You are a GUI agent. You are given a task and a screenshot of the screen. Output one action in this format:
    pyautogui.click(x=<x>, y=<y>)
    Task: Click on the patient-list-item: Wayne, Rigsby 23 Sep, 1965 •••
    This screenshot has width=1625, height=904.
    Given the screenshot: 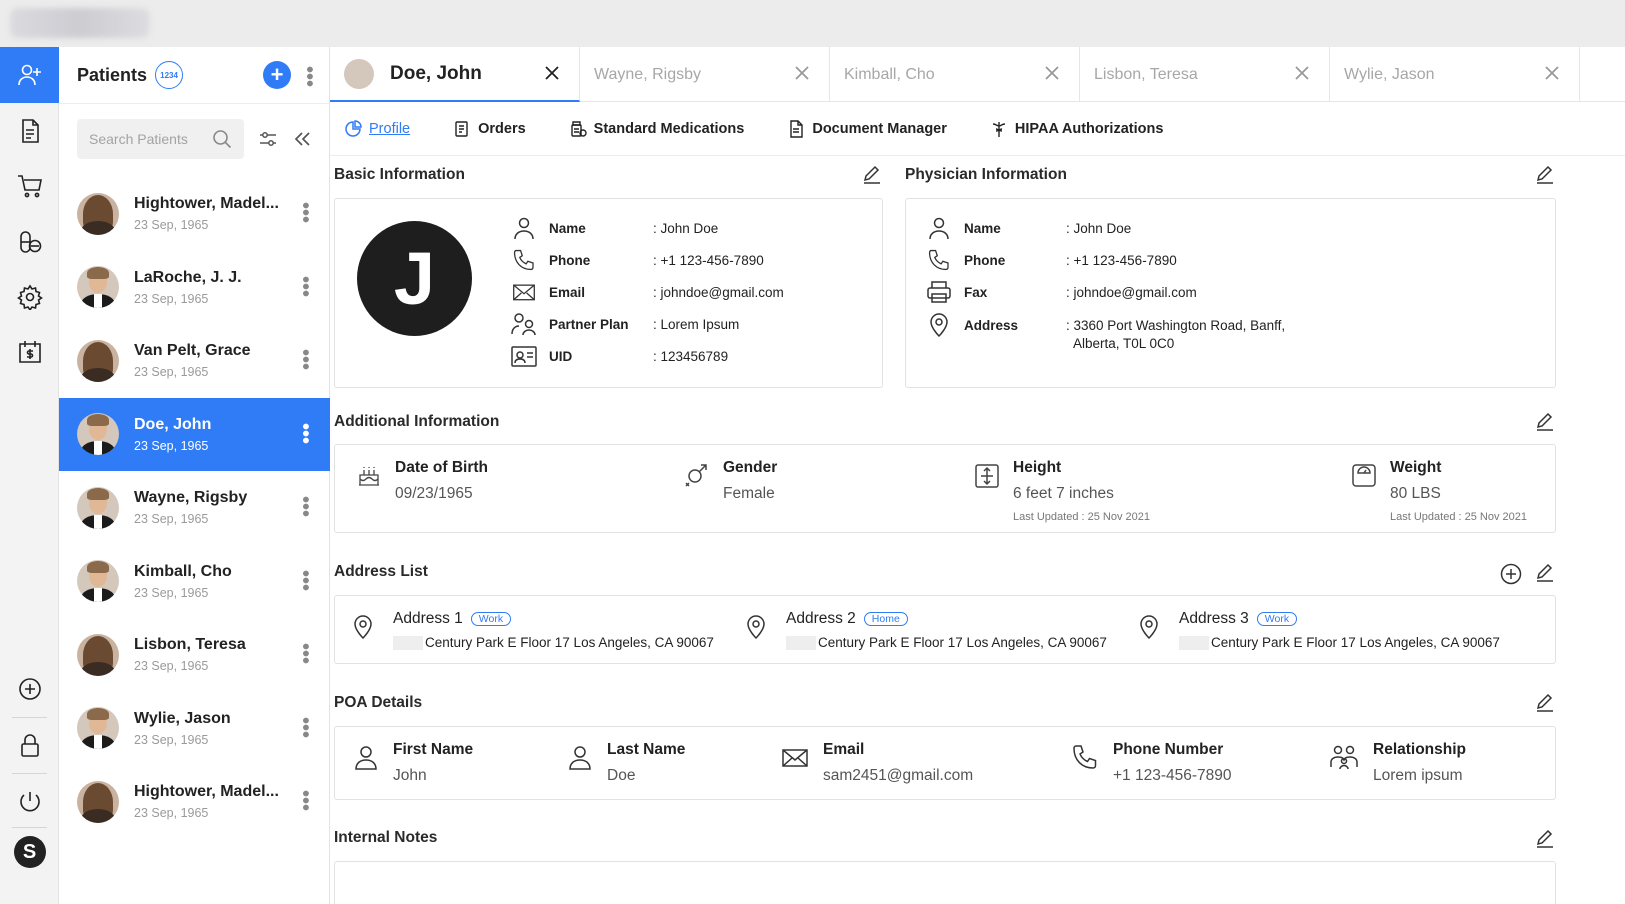 What is the action you would take?
    pyautogui.click(x=194, y=507)
    